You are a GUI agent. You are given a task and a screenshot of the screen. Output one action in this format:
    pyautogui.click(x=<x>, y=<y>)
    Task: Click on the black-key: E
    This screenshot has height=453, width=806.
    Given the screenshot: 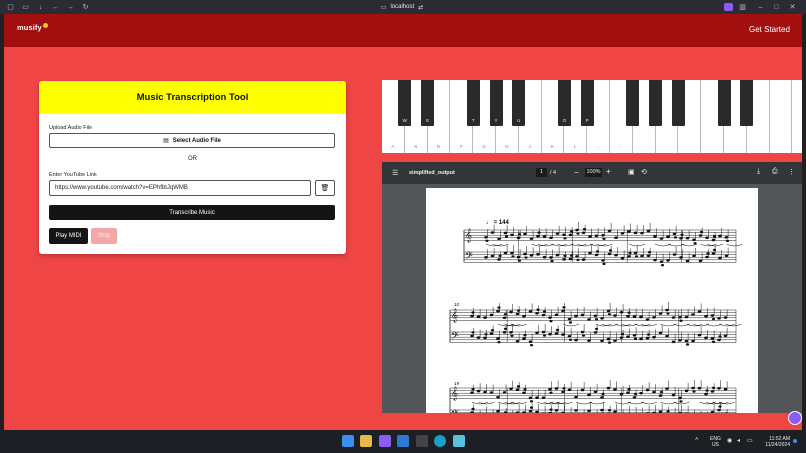 What is the action you would take?
    pyautogui.click(x=428, y=103)
    